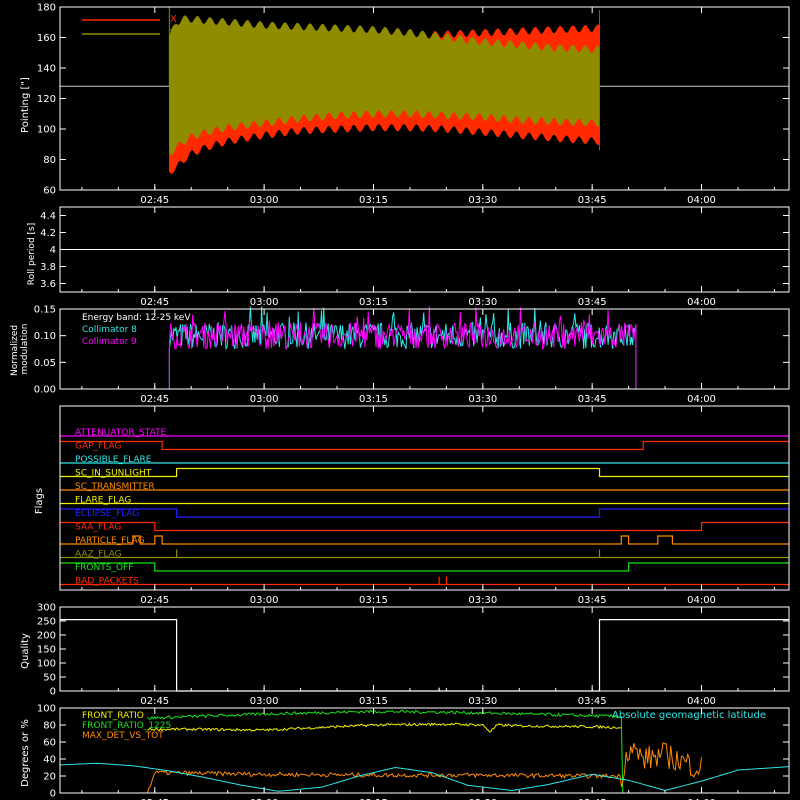  Describe the element at coordinates (154, 200) in the screenshot. I see `xtick-label-pointing: 02:45` at that location.